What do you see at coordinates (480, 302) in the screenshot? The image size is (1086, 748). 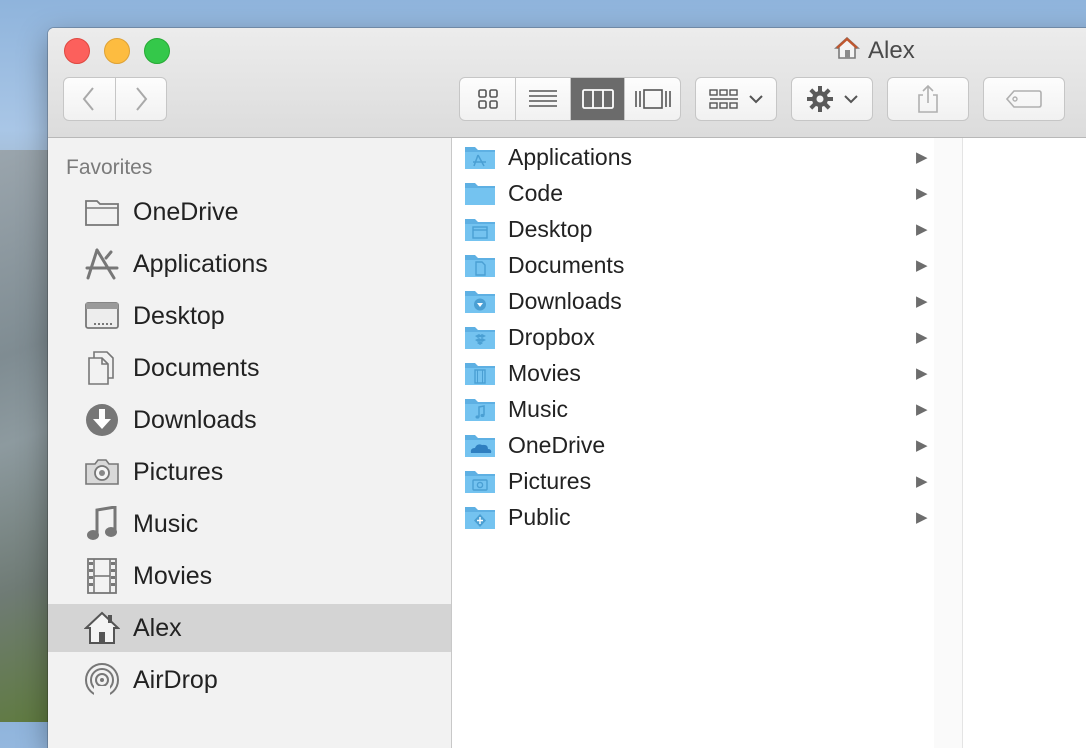 I see `downloads-folder-icon` at bounding box center [480, 302].